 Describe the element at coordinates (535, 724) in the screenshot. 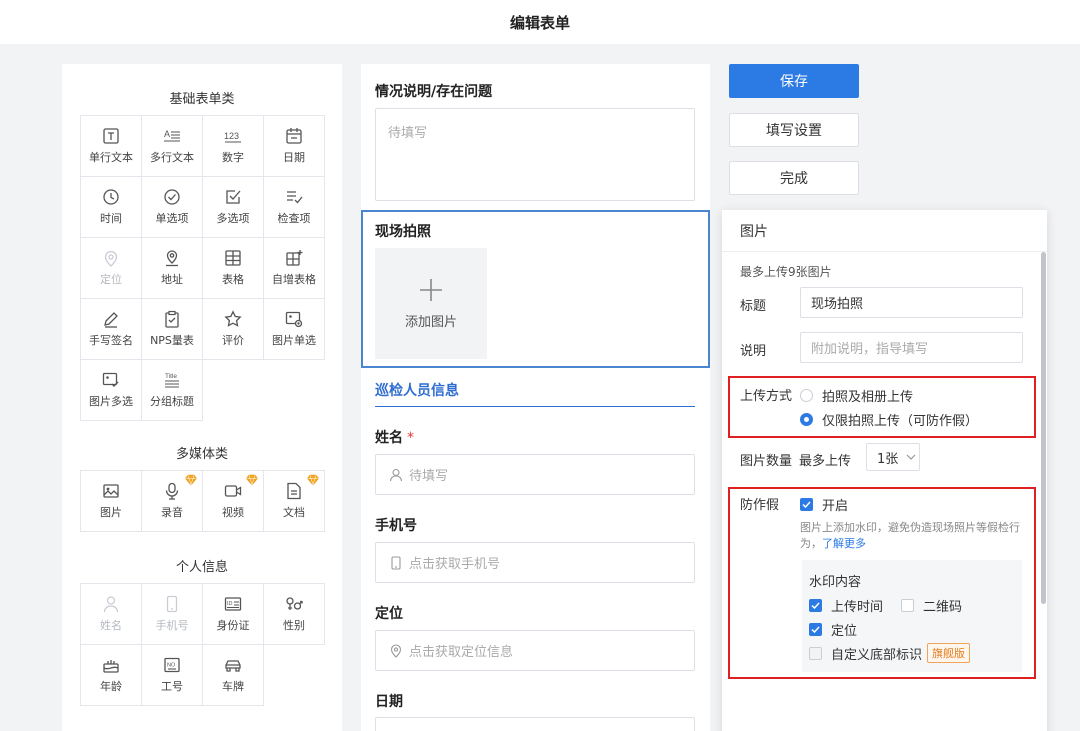

I see `date-input` at that location.